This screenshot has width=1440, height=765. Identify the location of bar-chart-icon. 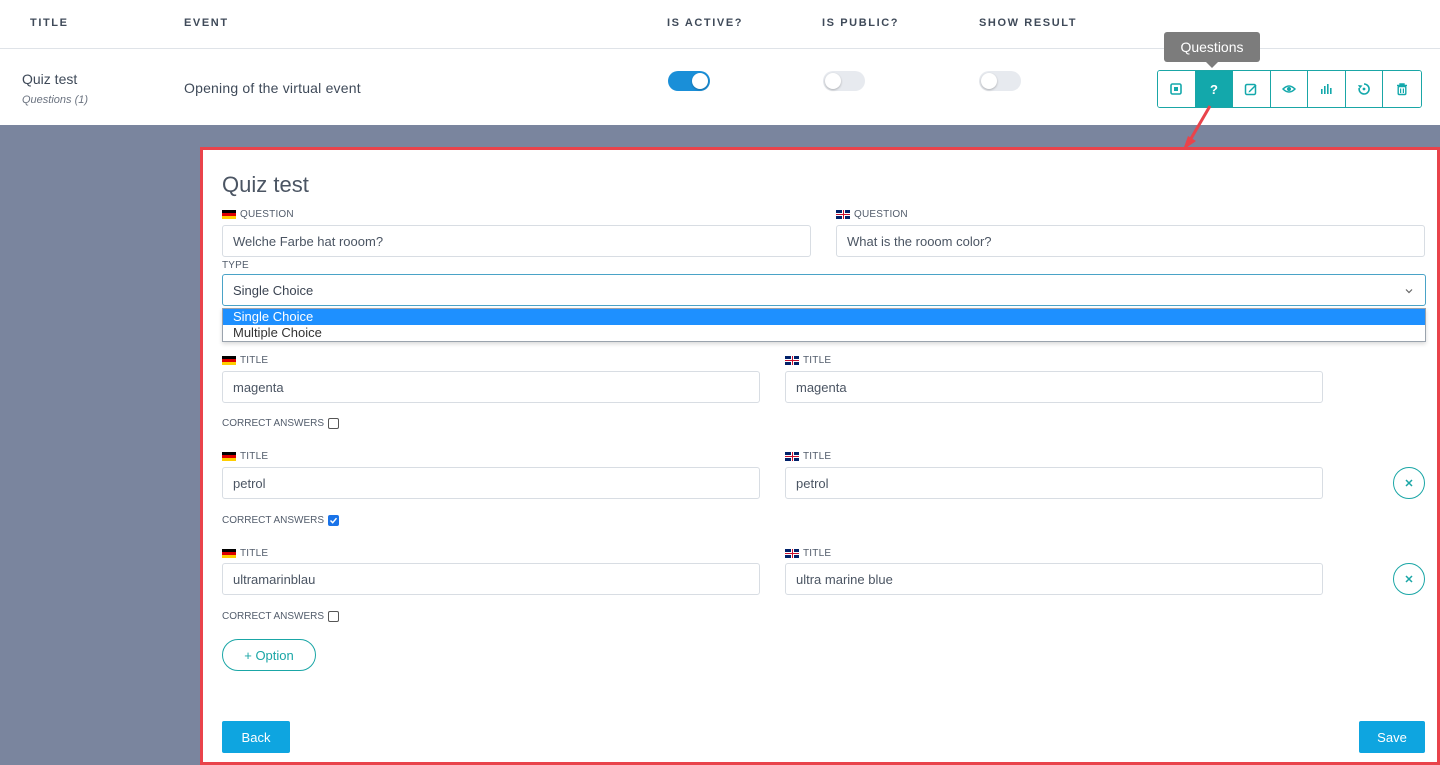
(1326, 89).